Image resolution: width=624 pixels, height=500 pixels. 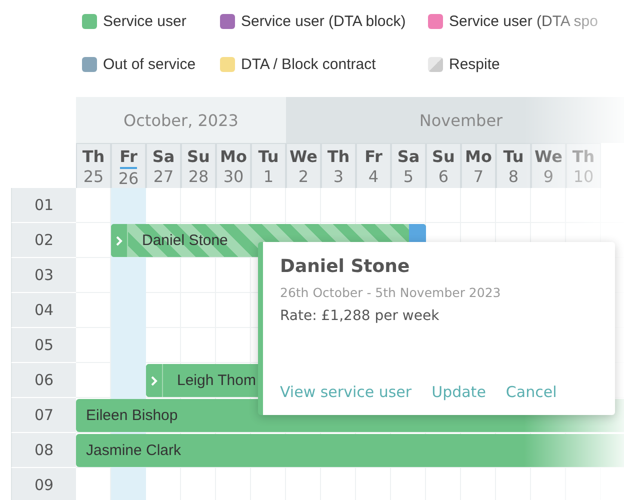 What do you see at coordinates (43, 415) in the screenshot?
I see `row-label: 07` at bounding box center [43, 415].